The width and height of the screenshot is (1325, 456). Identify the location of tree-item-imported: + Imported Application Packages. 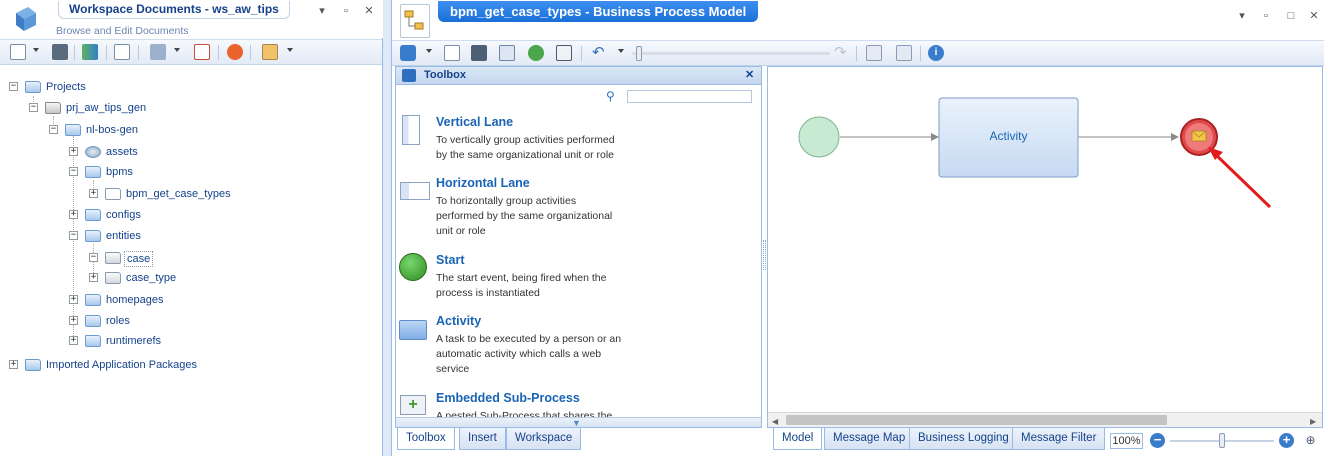
(190, 365).